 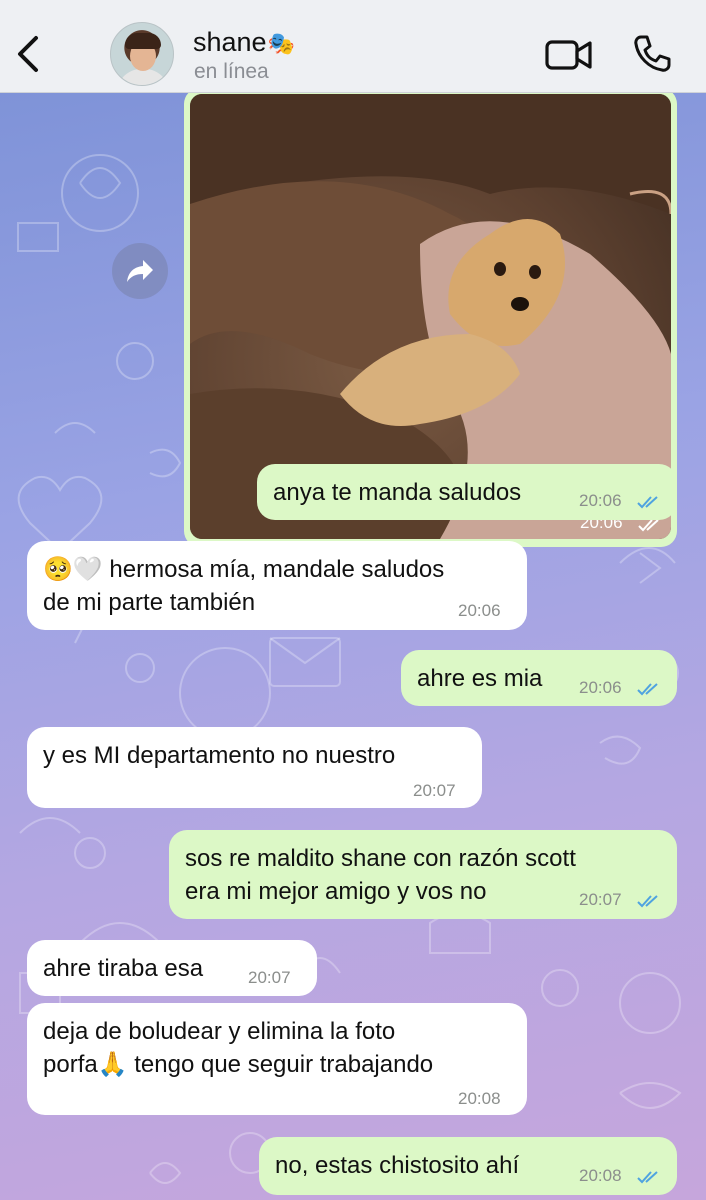 I want to click on message-text: no, estas chistosito ahí, so click(x=397, y=1165).